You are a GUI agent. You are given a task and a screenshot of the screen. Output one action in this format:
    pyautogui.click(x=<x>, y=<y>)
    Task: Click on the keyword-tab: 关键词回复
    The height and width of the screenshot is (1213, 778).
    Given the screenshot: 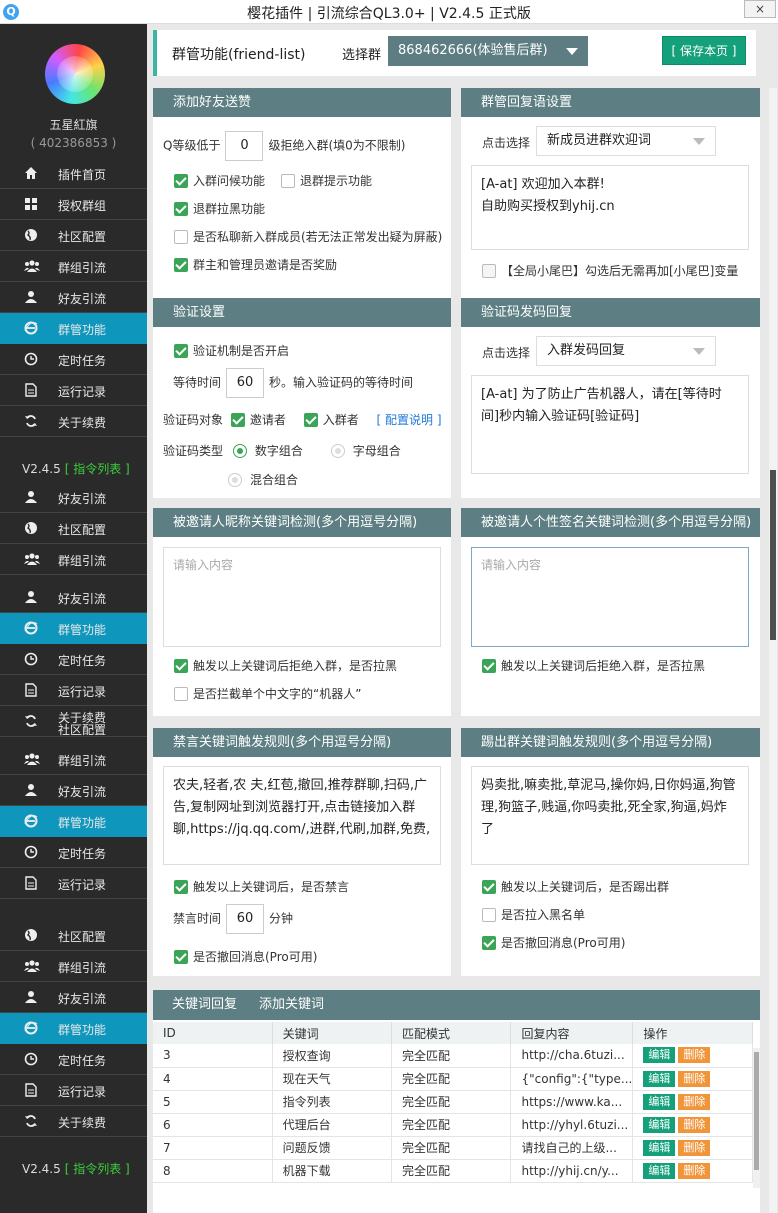 What is the action you would take?
    pyautogui.click(x=204, y=1004)
    